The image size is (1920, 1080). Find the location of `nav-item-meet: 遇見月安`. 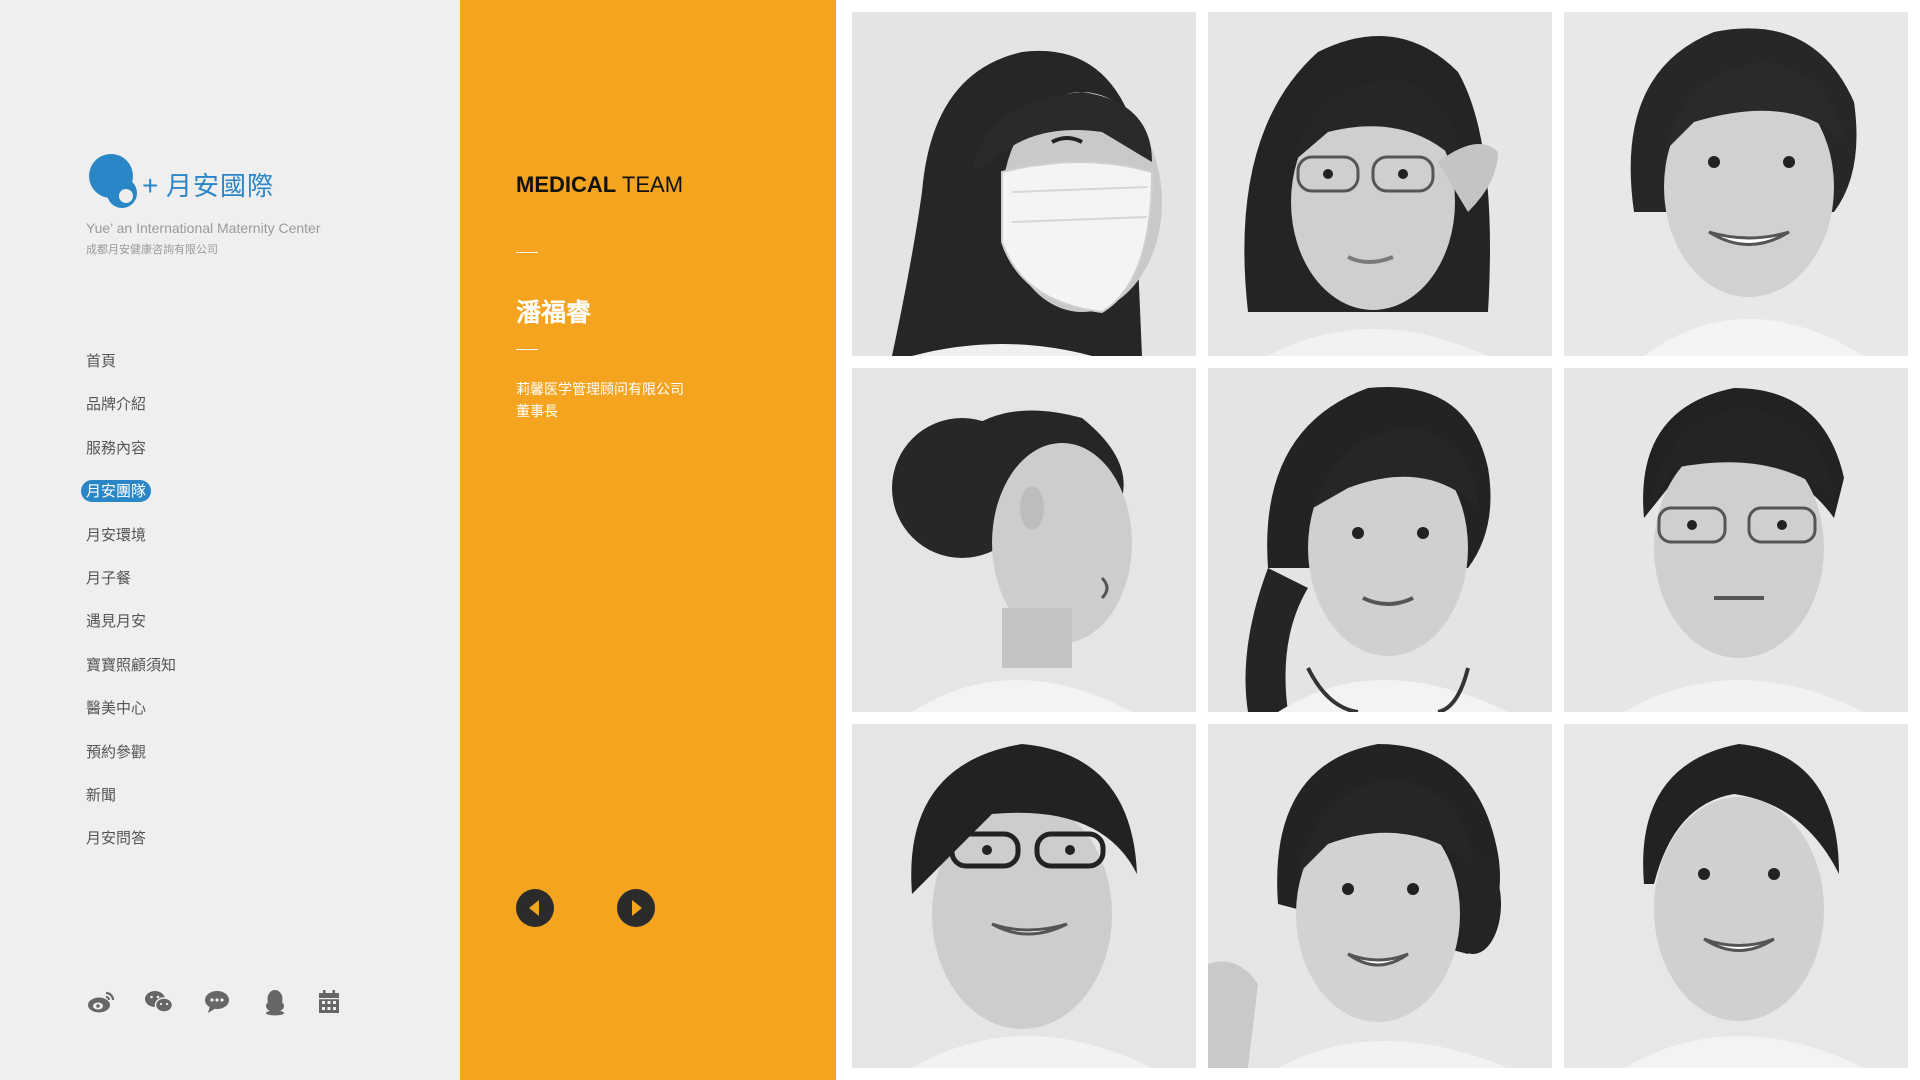

nav-item-meet: 遇見月安 is located at coordinates (216, 621).